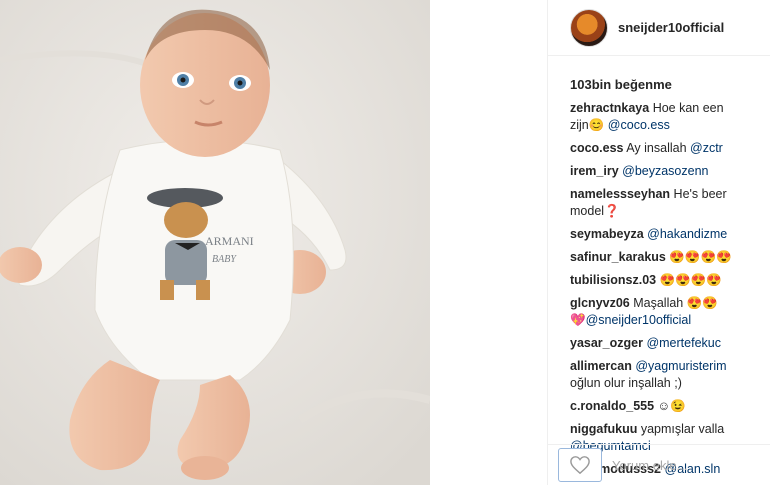  What do you see at coordinates (589, 27) in the screenshot?
I see `avatar` at bounding box center [589, 27].